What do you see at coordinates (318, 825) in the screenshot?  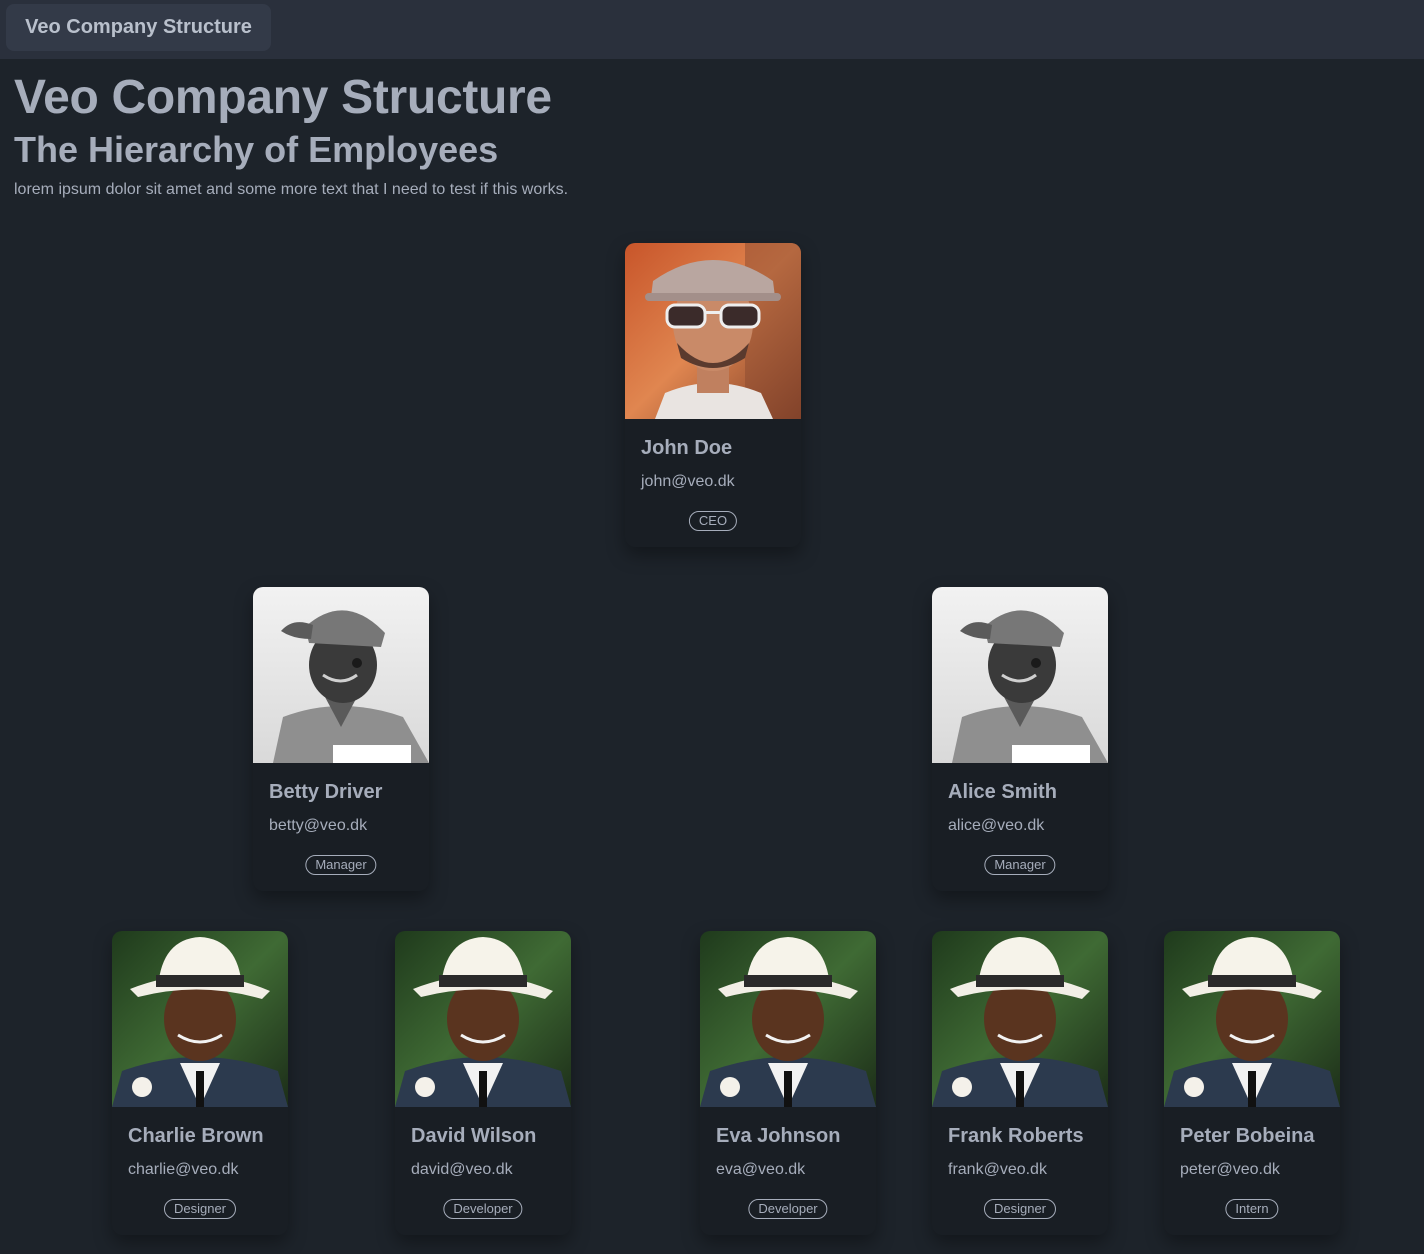 I see `employee-email: betty@veo.dk` at bounding box center [318, 825].